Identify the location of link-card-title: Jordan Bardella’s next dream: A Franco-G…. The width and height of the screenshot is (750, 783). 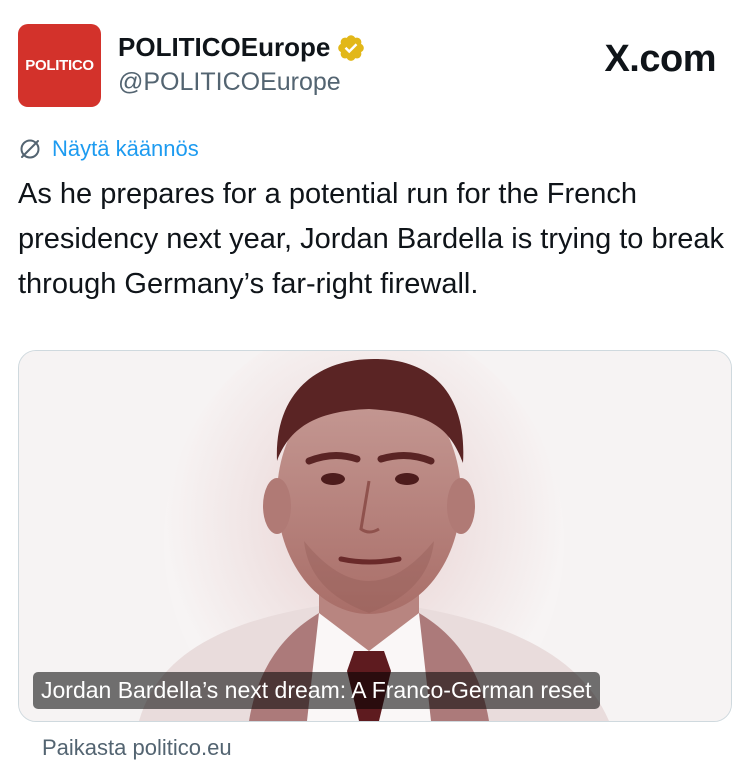
(316, 690).